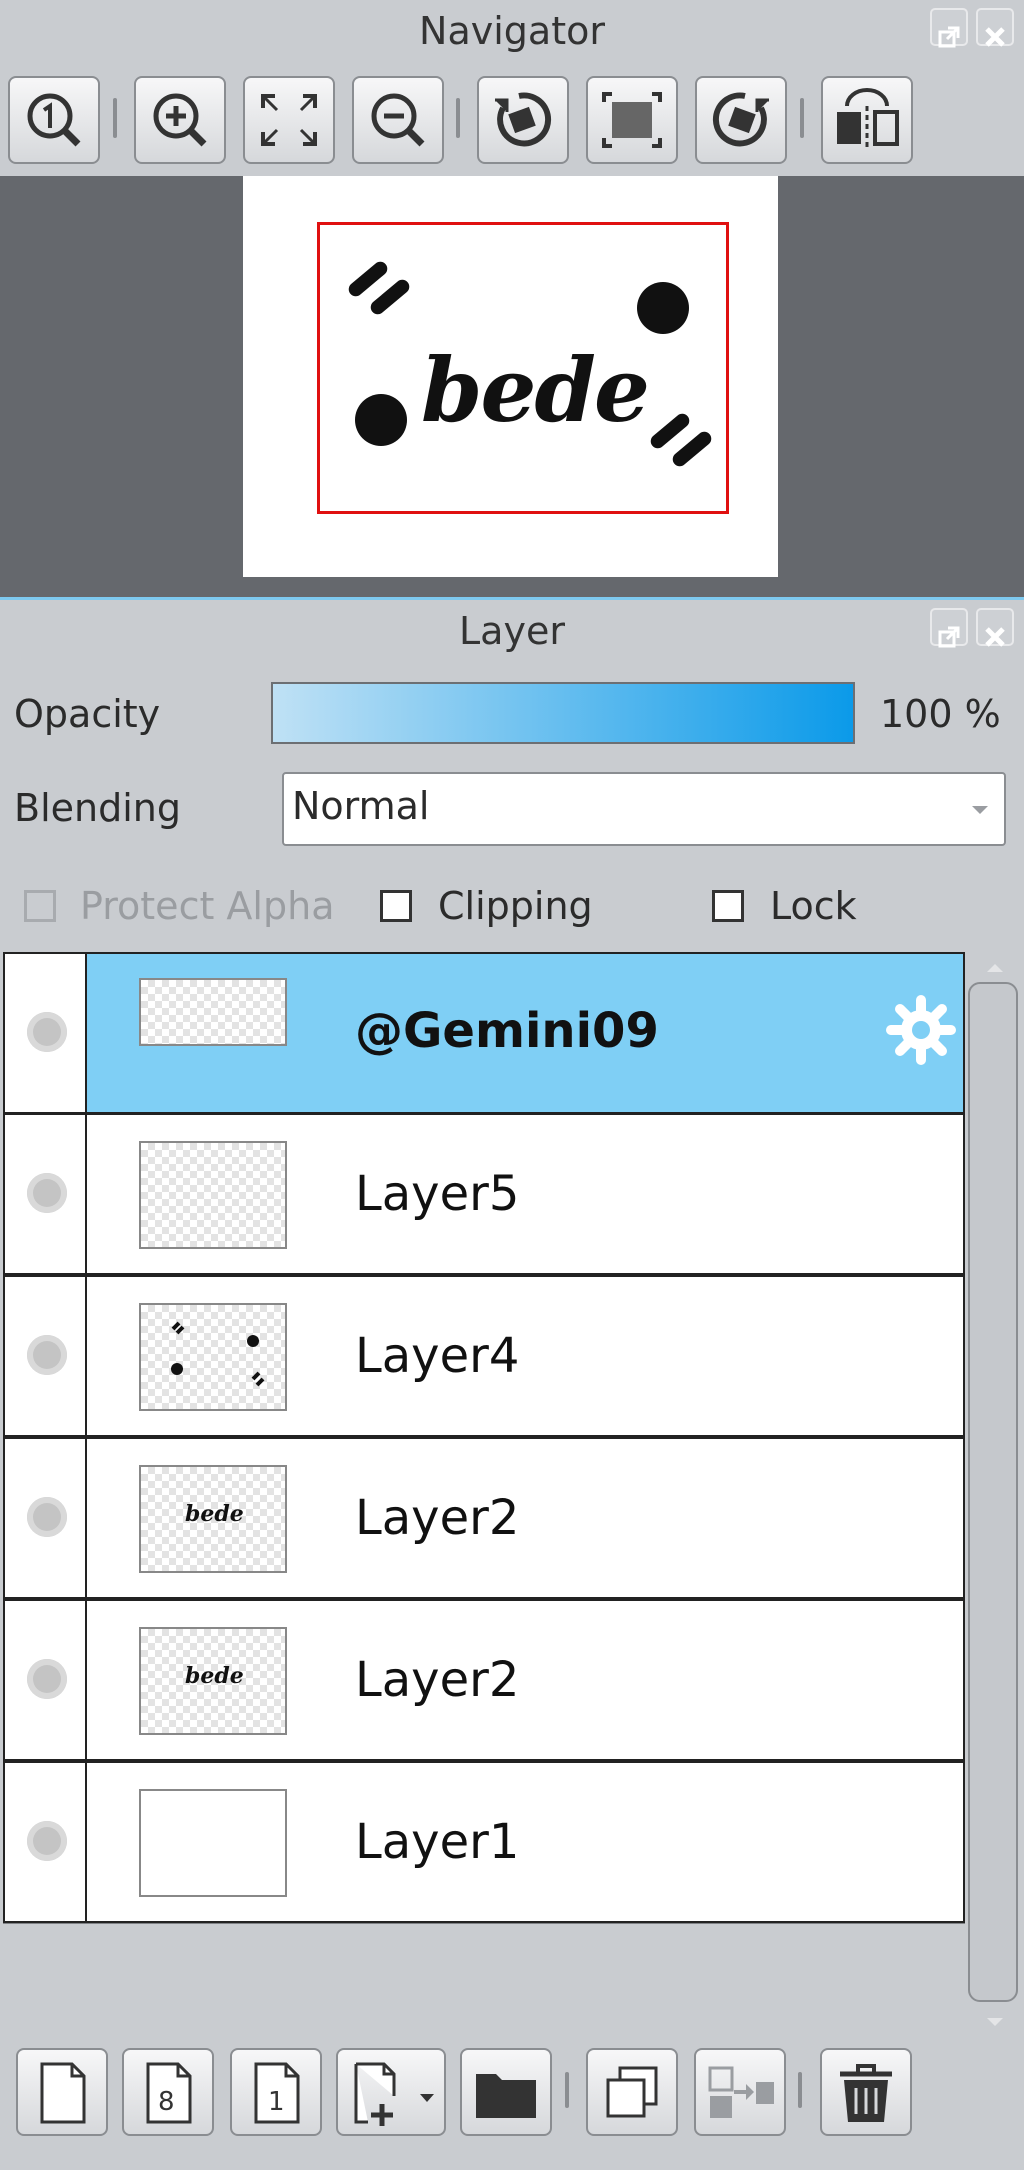  I want to click on navigator-close-button, so click(995, 27).